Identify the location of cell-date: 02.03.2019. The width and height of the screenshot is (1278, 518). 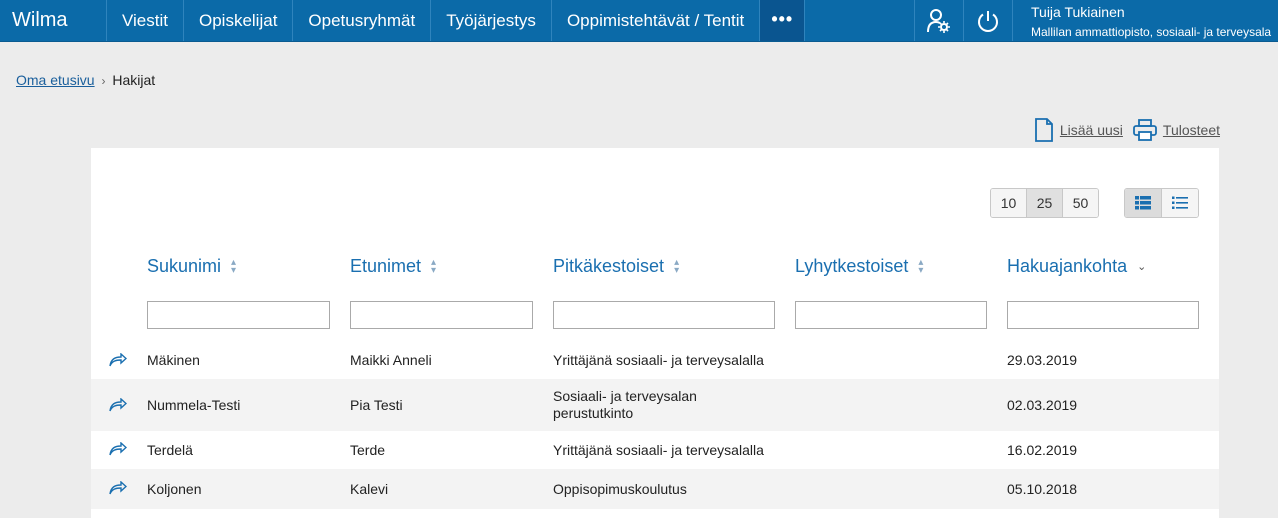
(1042, 405).